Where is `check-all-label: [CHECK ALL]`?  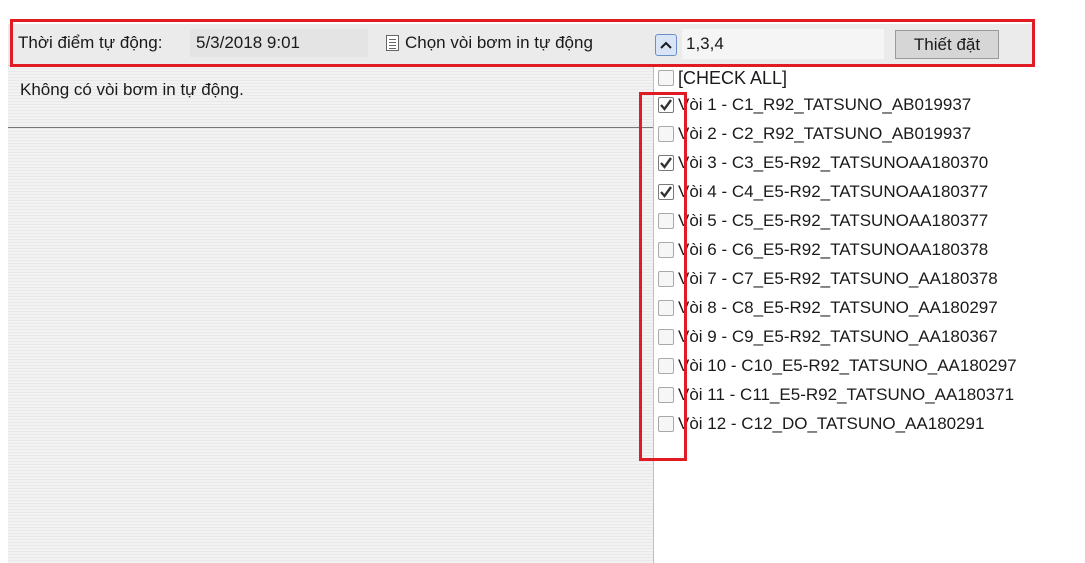 check-all-label: [CHECK ALL] is located at coordinates (733, 77).